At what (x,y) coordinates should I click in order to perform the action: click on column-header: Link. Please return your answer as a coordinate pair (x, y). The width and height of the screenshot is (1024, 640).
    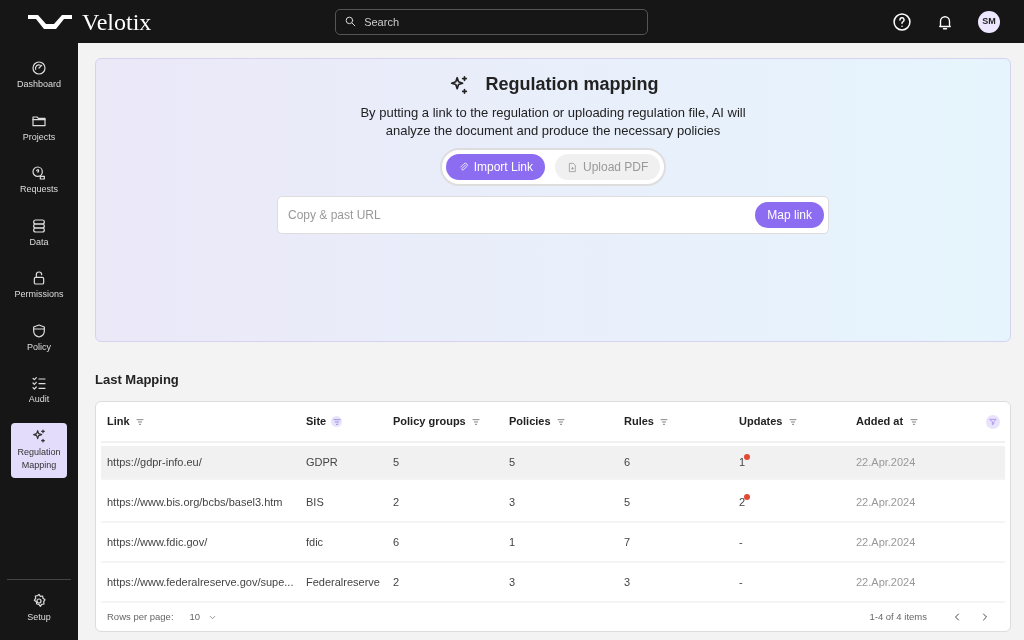
    Looking at the image, I should click on (118, 422).